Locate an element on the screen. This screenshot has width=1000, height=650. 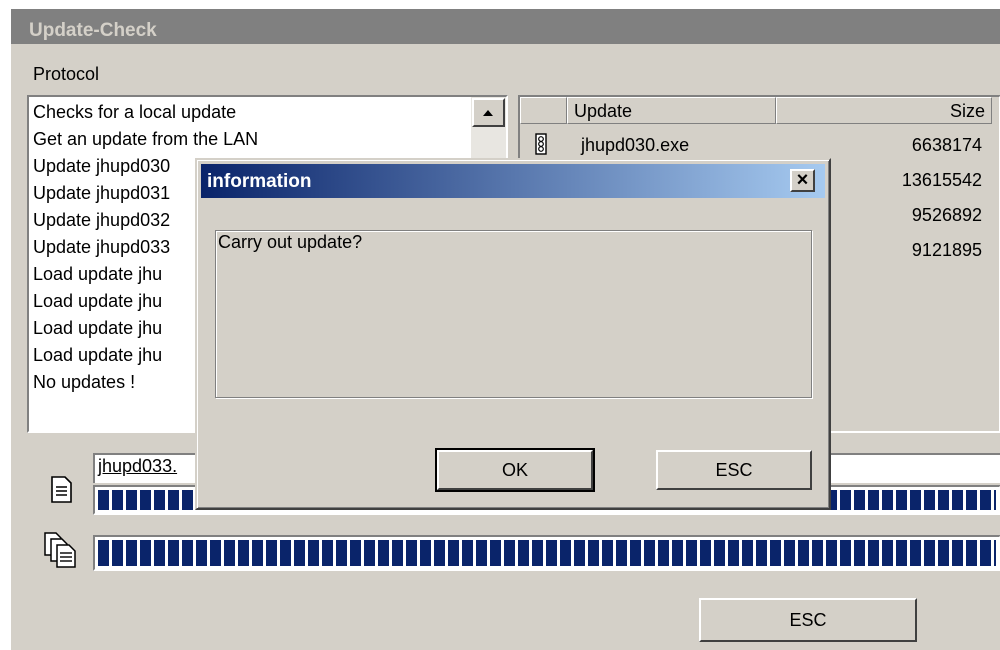
traffic-light-icon is located at coordinates (541, 144).